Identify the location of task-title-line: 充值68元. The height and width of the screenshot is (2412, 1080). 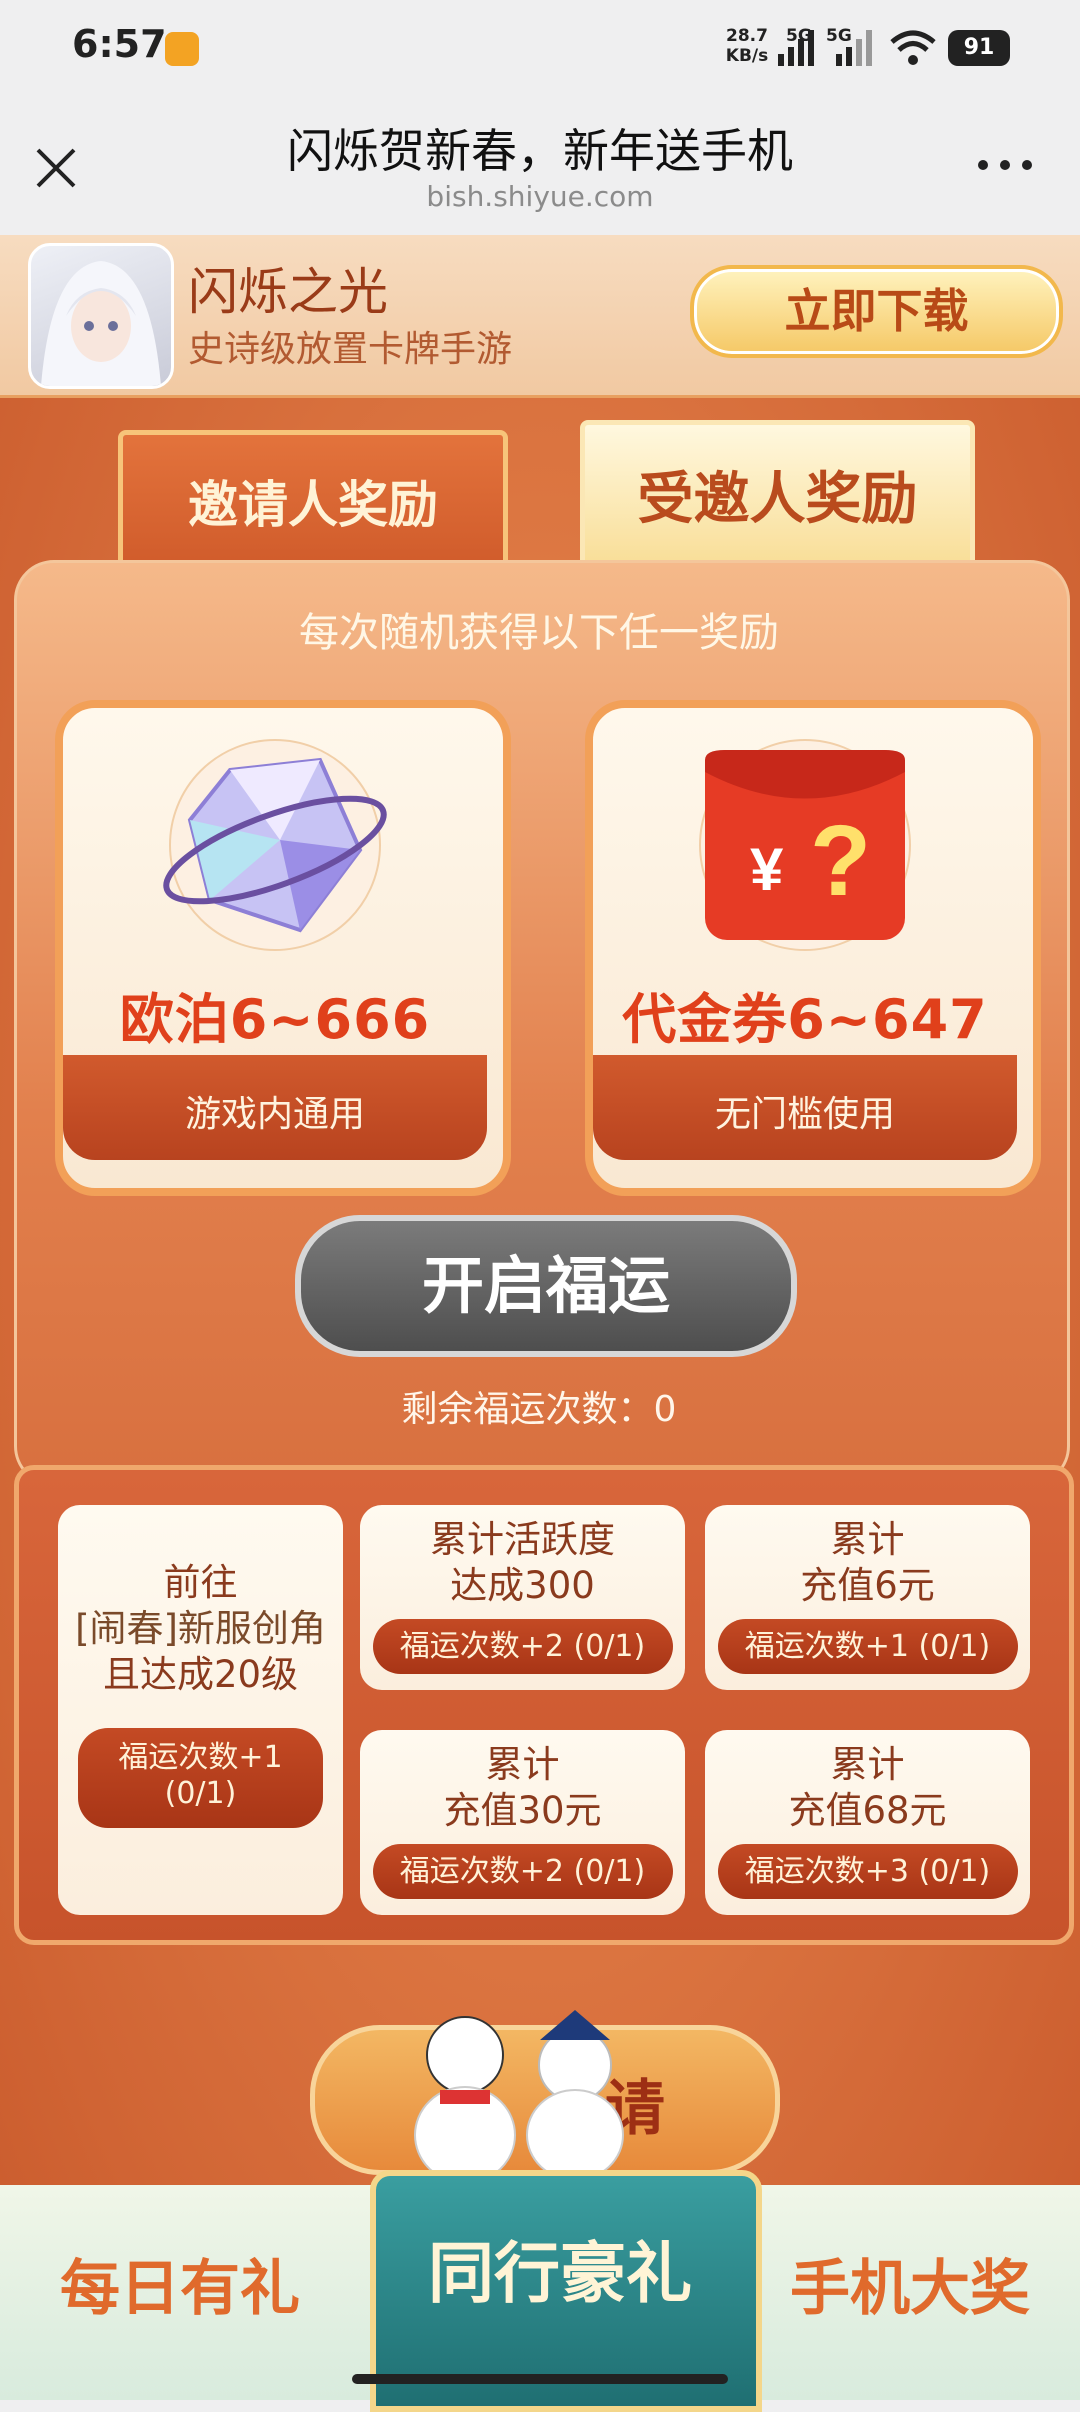
(867, 1810).